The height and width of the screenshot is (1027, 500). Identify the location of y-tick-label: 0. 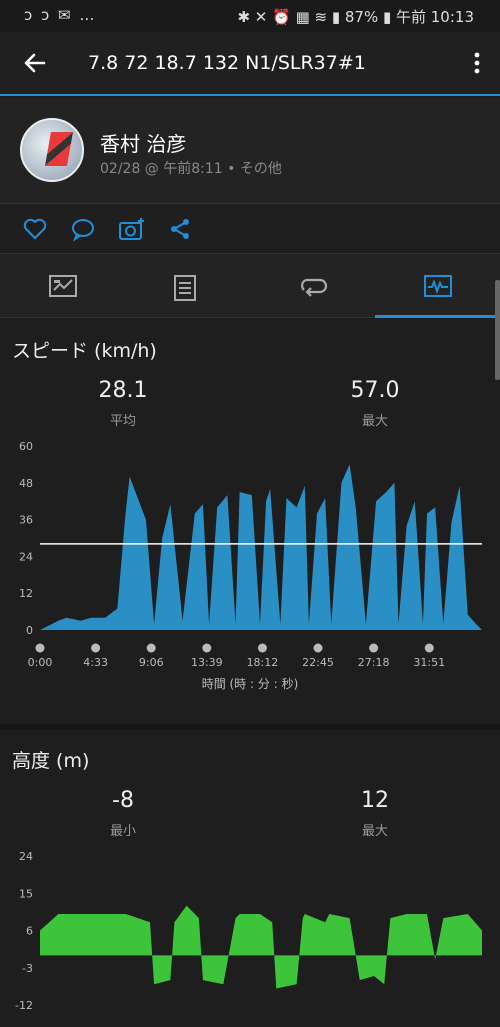
(29, 630).